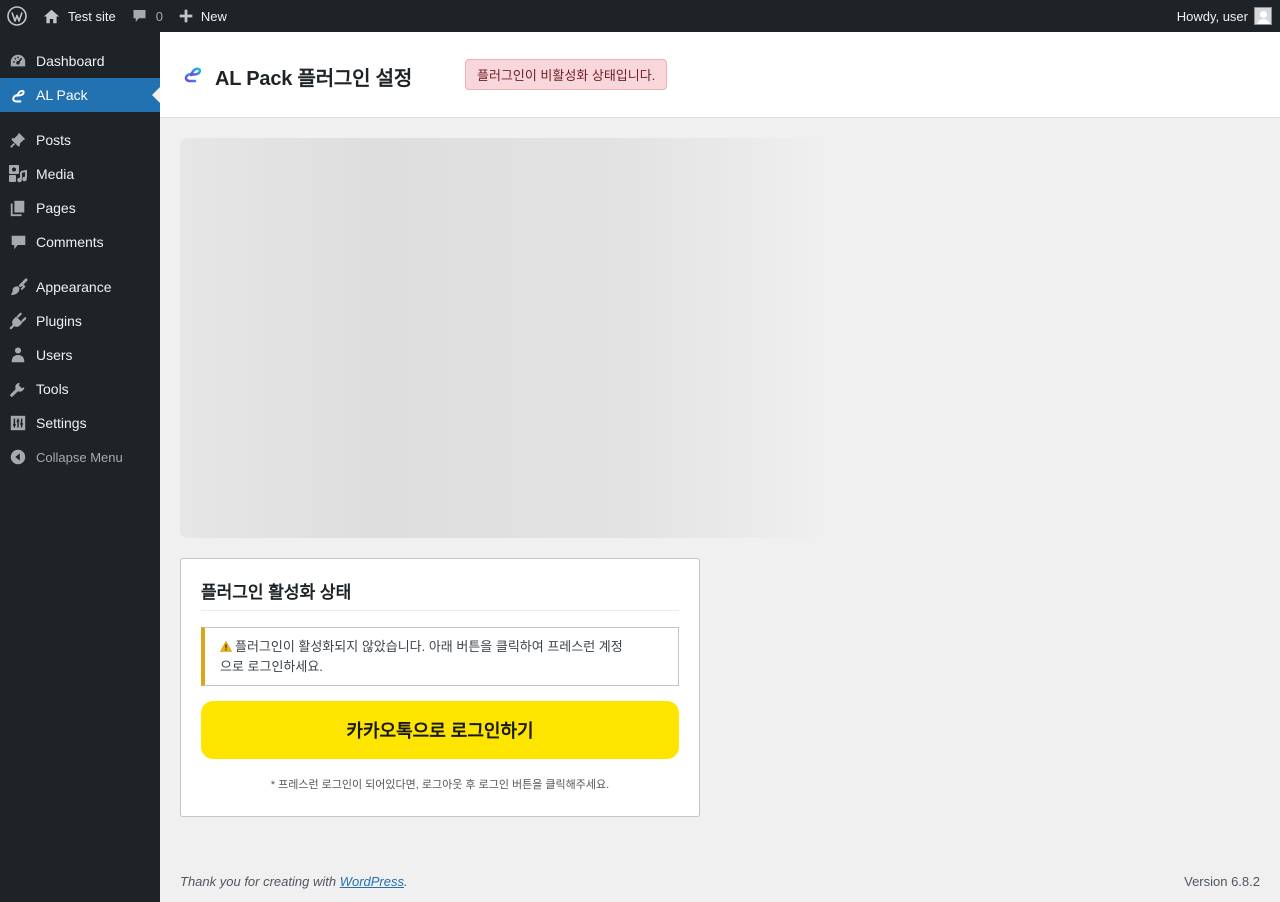 The height and width of the screenshot is (902, 1280). Describe the element at coordinates (260, 881) in the screenshot. I see `footer-thanks-prefix: Thank you for creating with` at that location.